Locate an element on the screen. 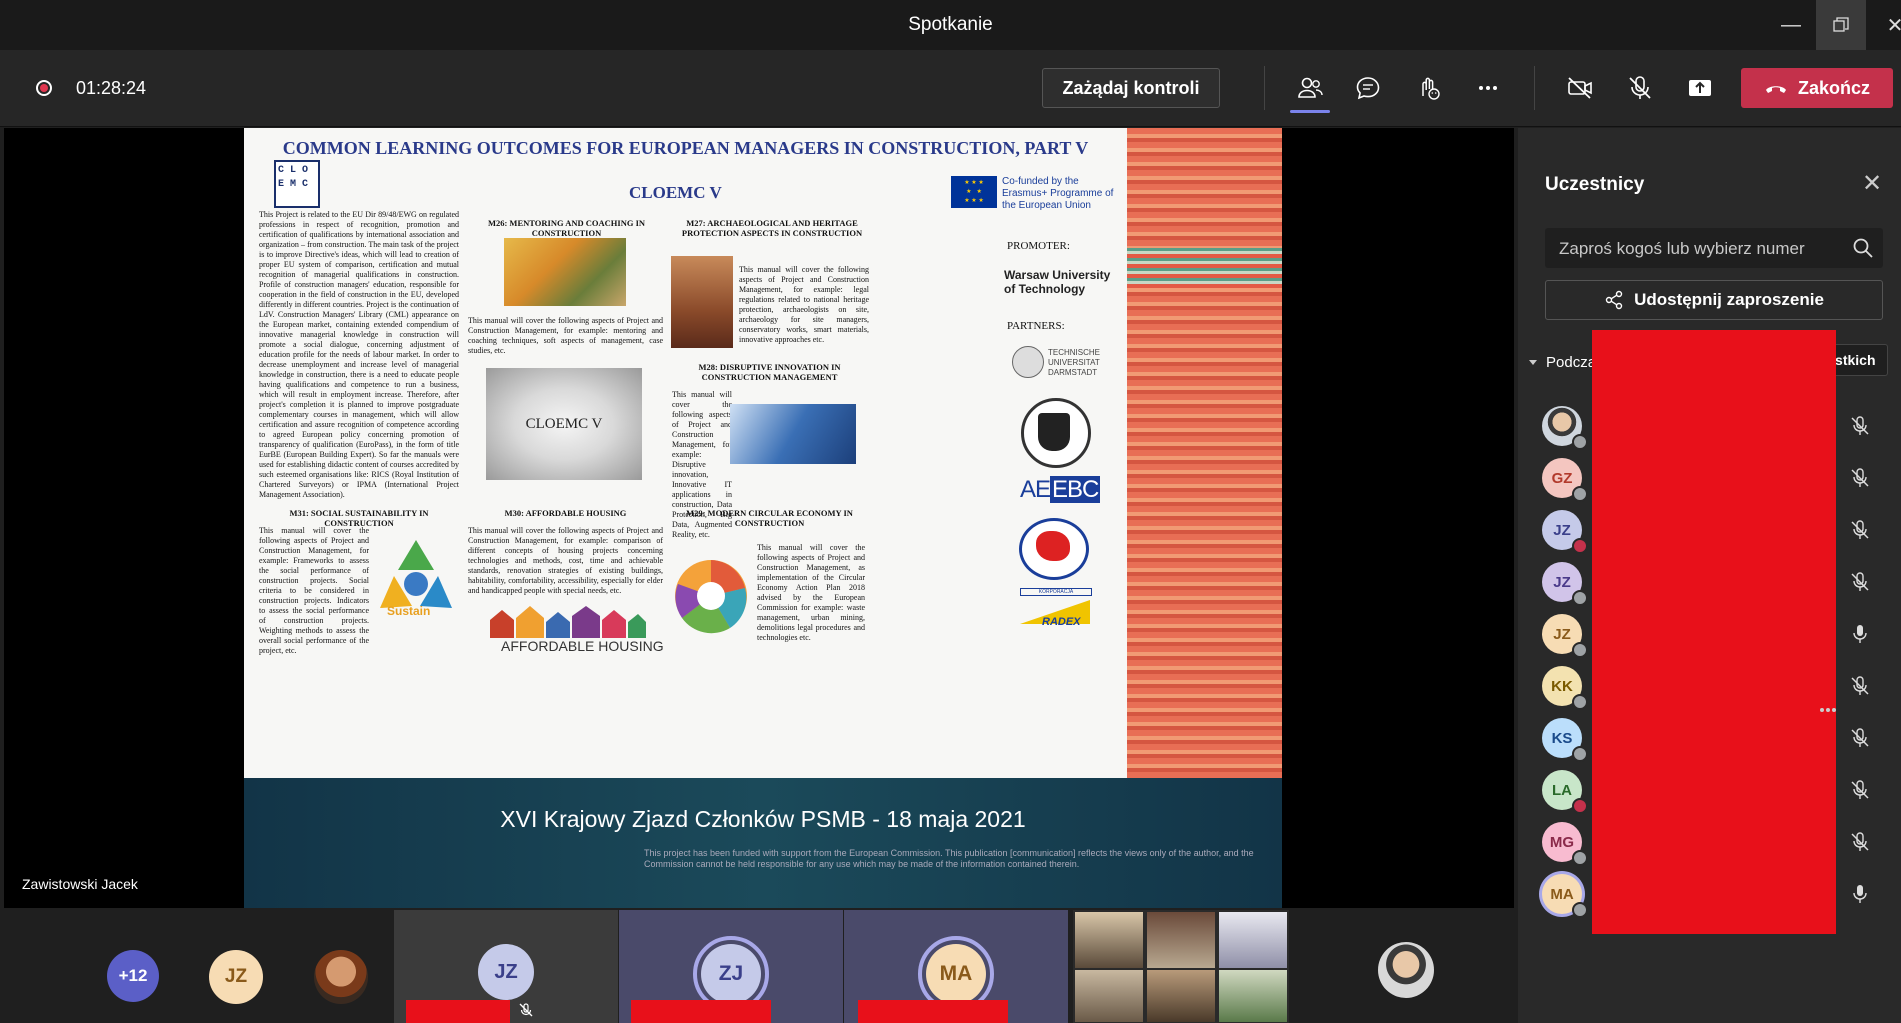  window-title: Spotkanie is located at coordinates (950, 24).